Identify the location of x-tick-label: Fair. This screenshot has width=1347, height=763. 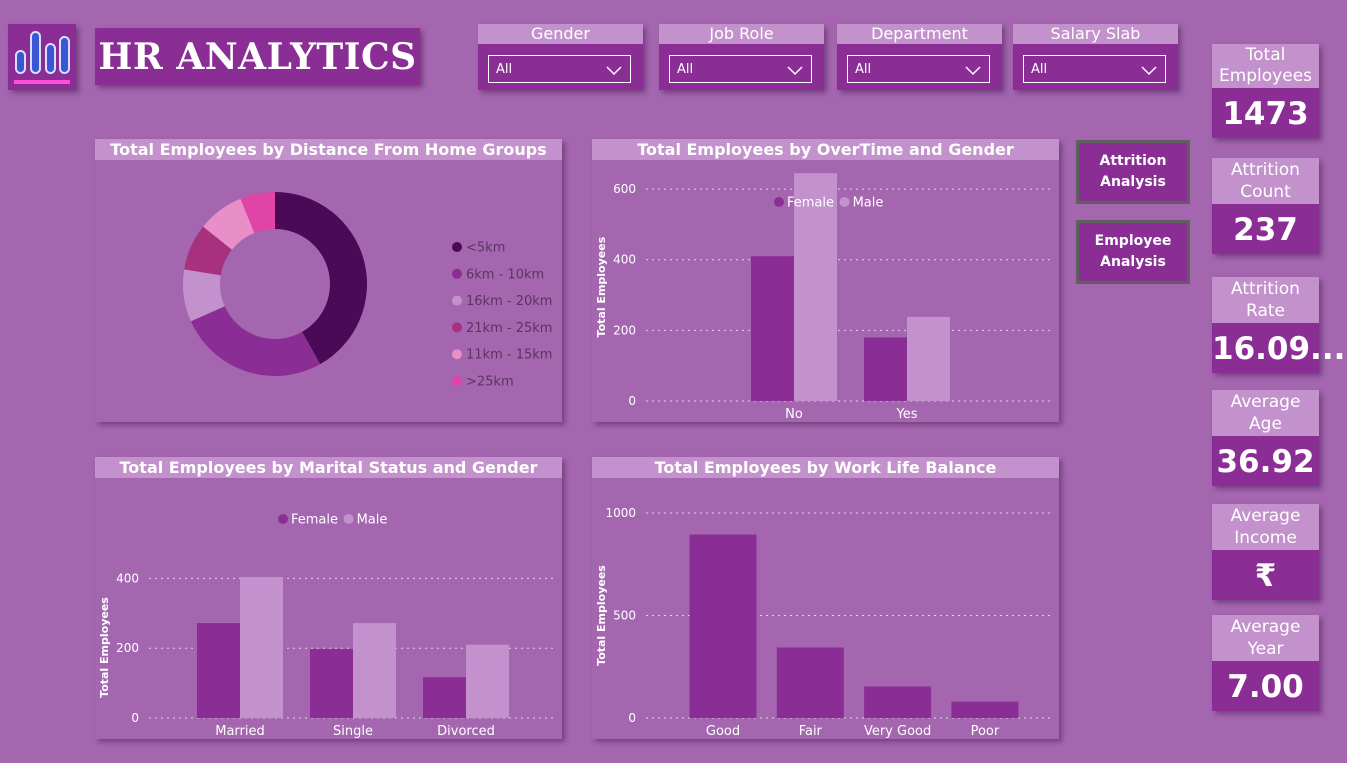
(811, 731).